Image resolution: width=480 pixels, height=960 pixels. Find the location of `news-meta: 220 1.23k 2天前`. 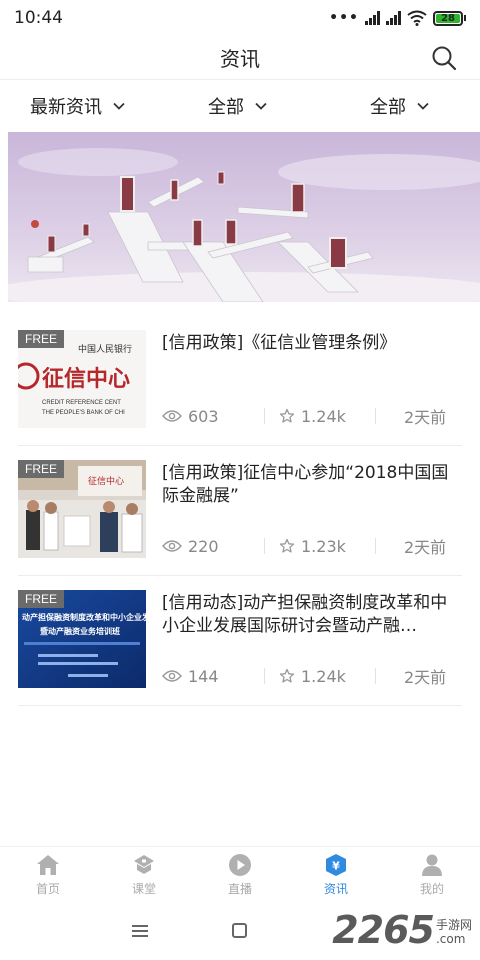

news-meta: 220 1.23k 2天前 is located at coordinates (312, 546).